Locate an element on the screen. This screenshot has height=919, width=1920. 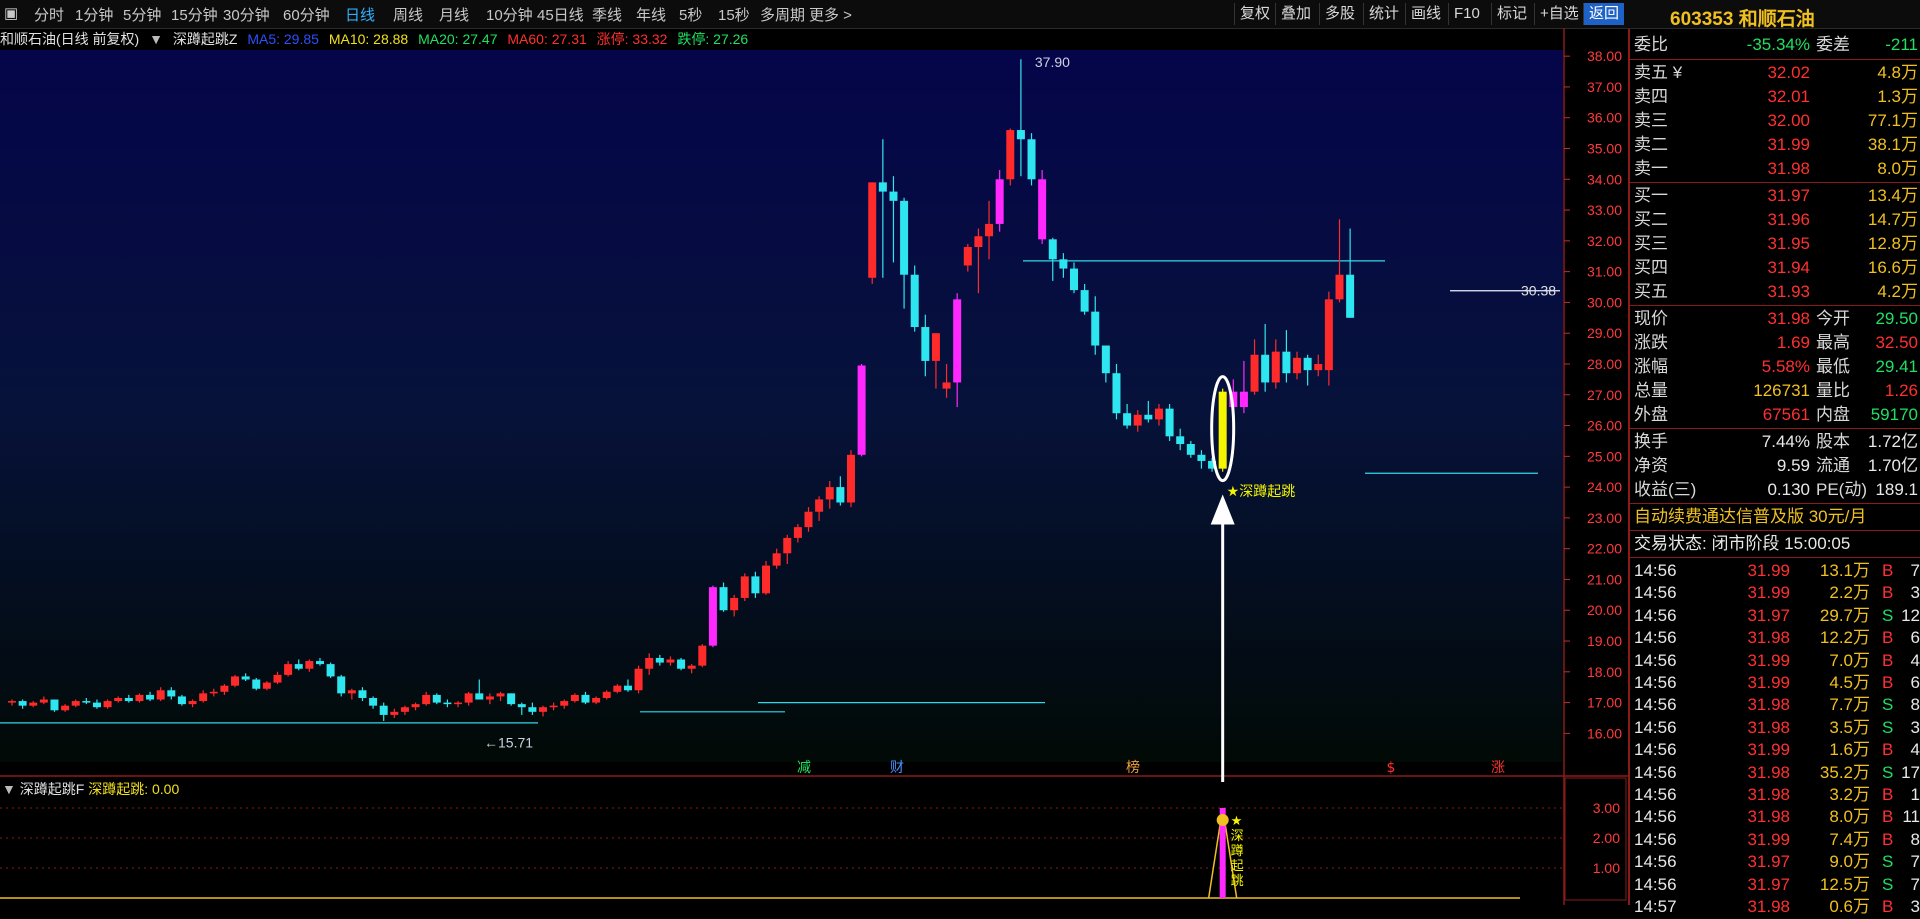
tick-side: S is located at coordinates (1888, 862).